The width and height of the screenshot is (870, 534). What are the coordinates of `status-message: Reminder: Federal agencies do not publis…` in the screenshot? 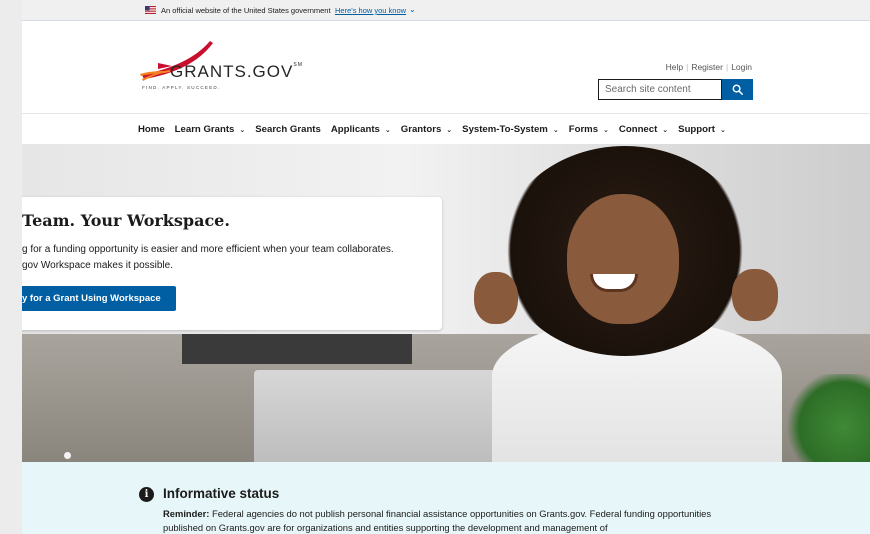 It's located at (458, 520).